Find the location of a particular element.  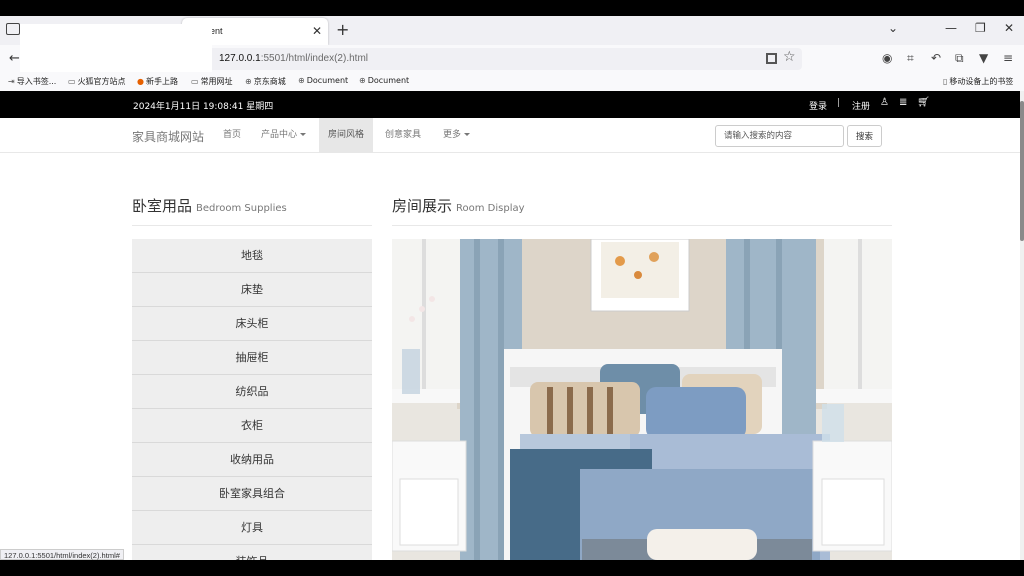

qr-code-icon is located at coordinates (771, 58).